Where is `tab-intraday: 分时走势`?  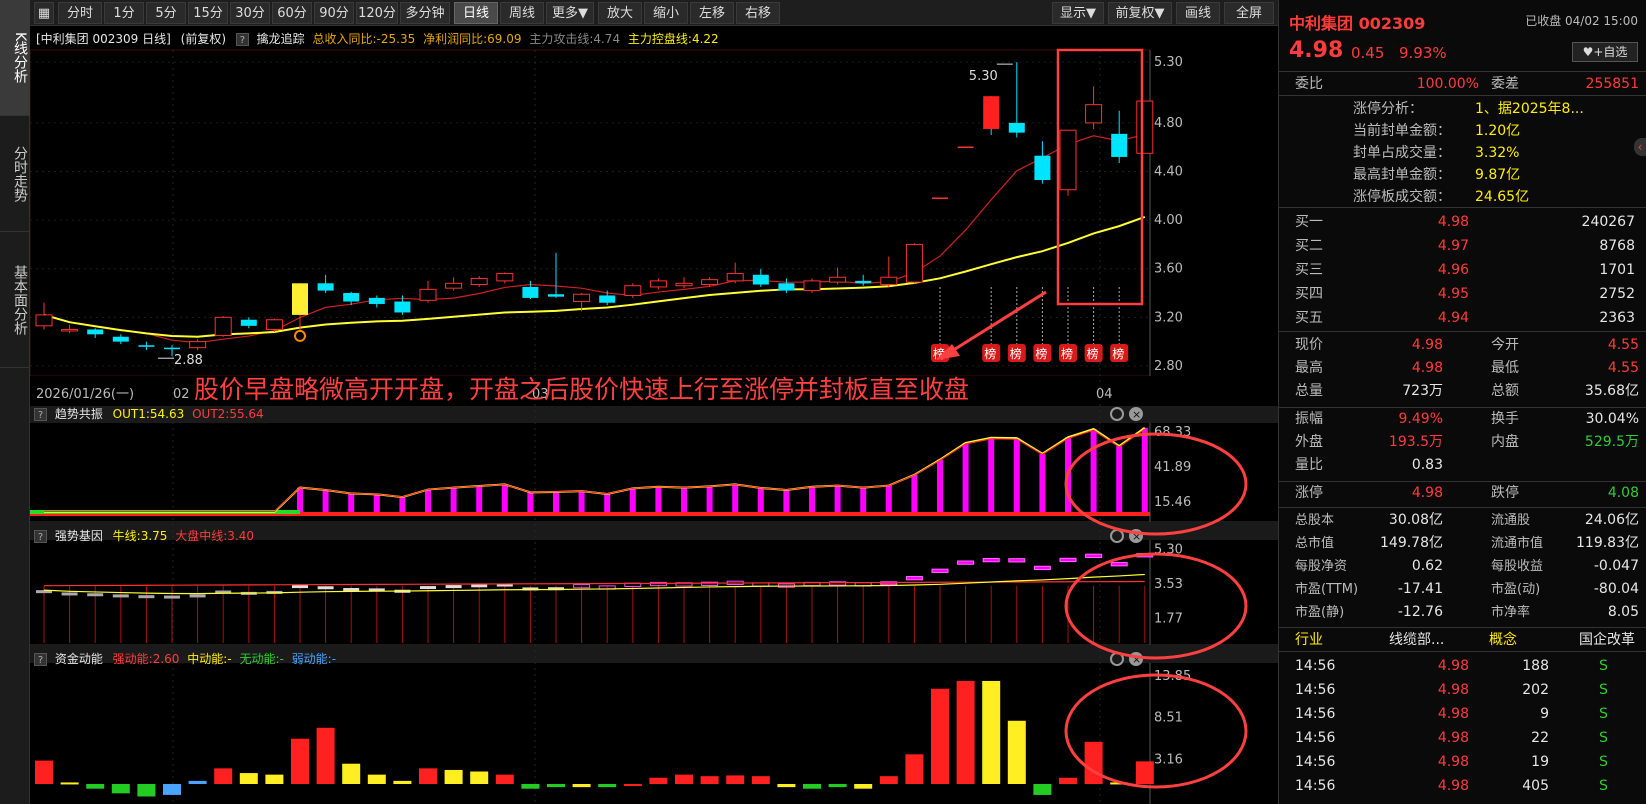 tab-intraday: 分时走势 is located at coordinates (15, 174).